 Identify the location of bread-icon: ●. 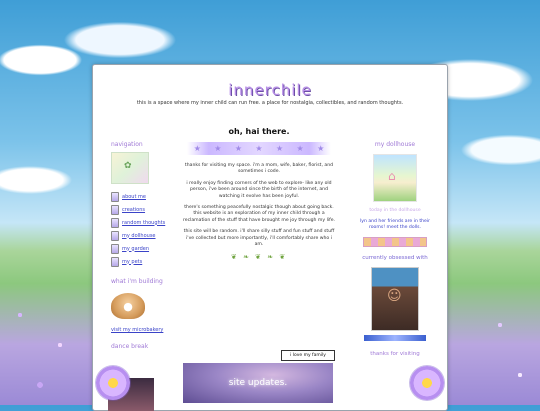
(128, 306).